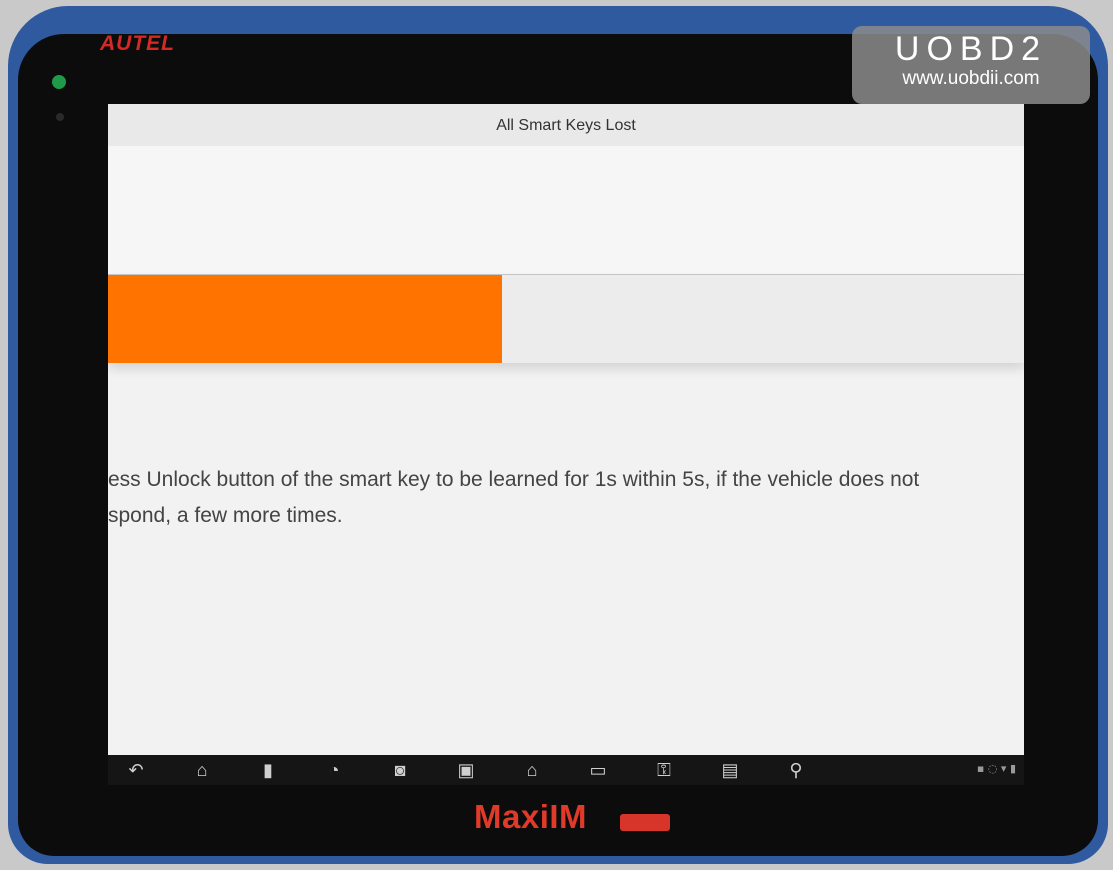 This screenshot has width=1113, height=870. Describe the element at coordinates (466, 770) in the screenshot. I see `screenshot-icon: ▣` at that location.